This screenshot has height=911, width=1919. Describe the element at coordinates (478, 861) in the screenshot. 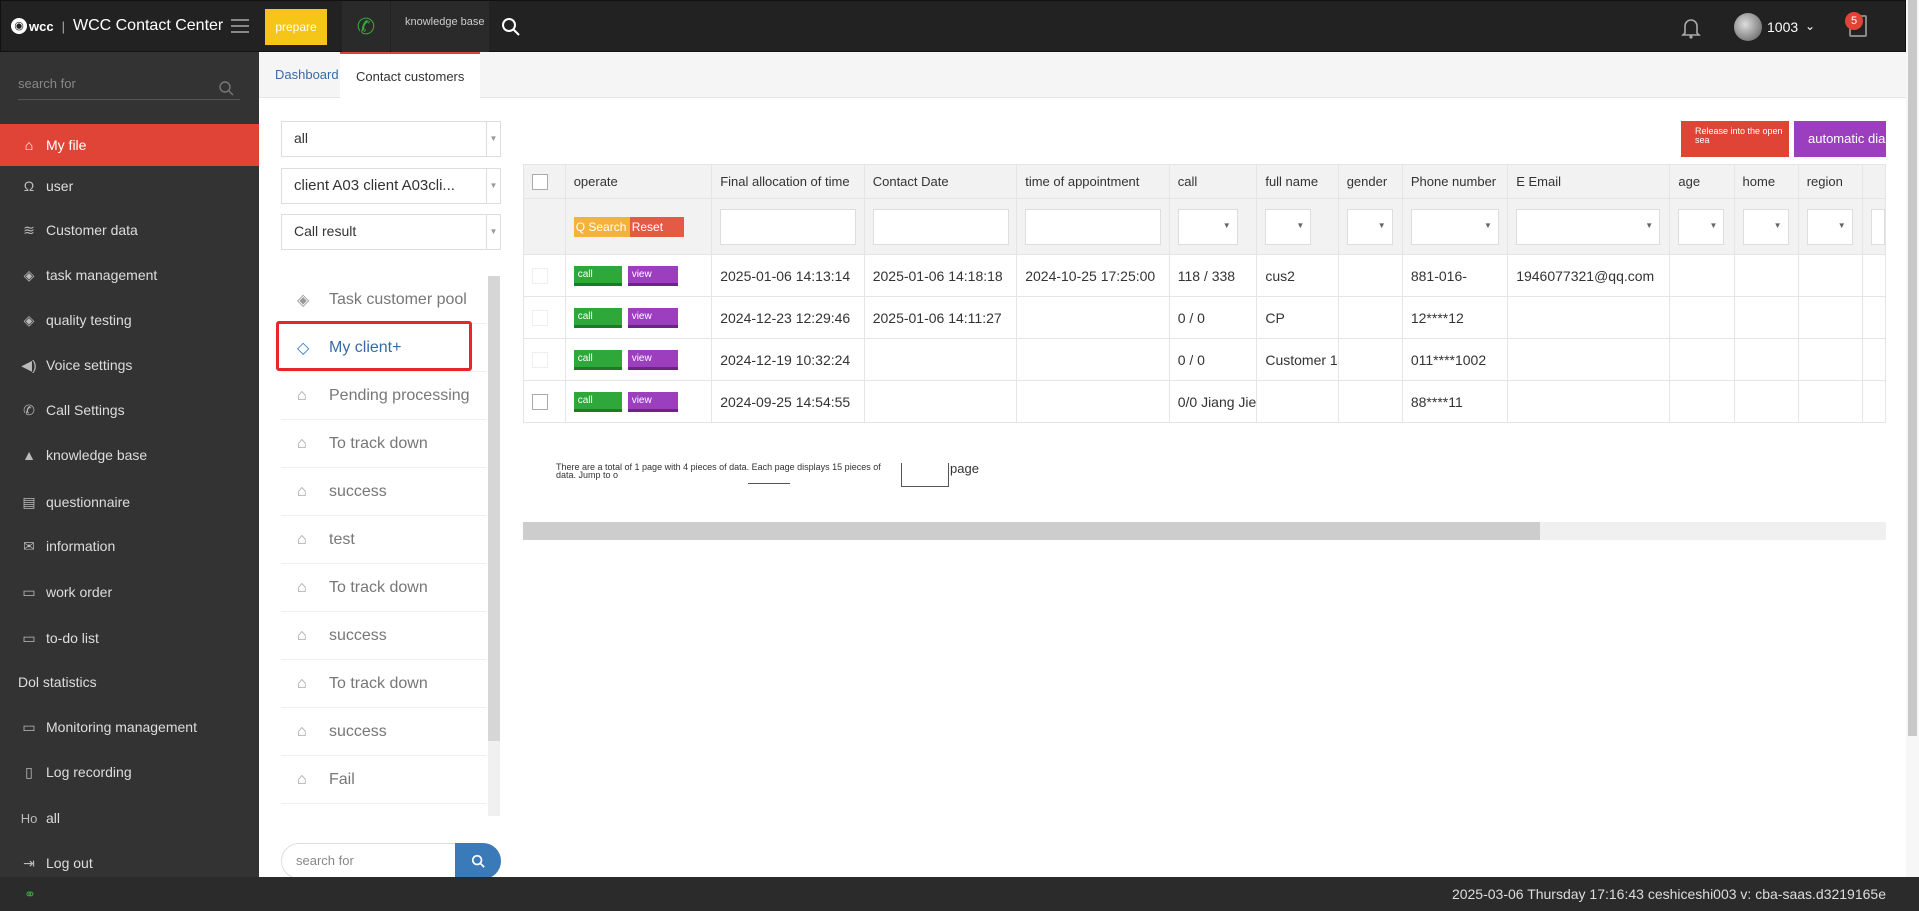

I see `list-search-button` at that location.